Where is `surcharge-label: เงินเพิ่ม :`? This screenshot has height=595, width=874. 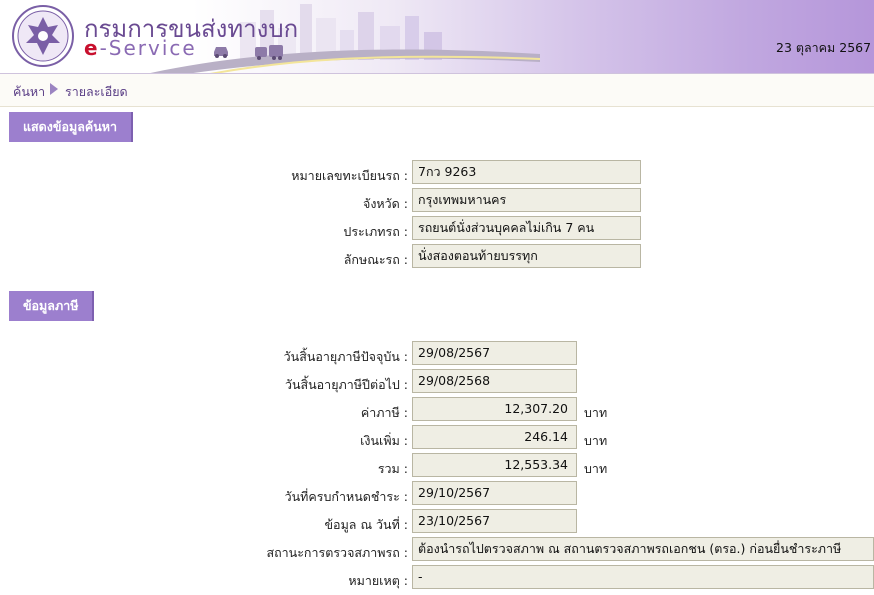 surcharge-label: เงินเพิ่ม : is located at coordinates (384, 440).